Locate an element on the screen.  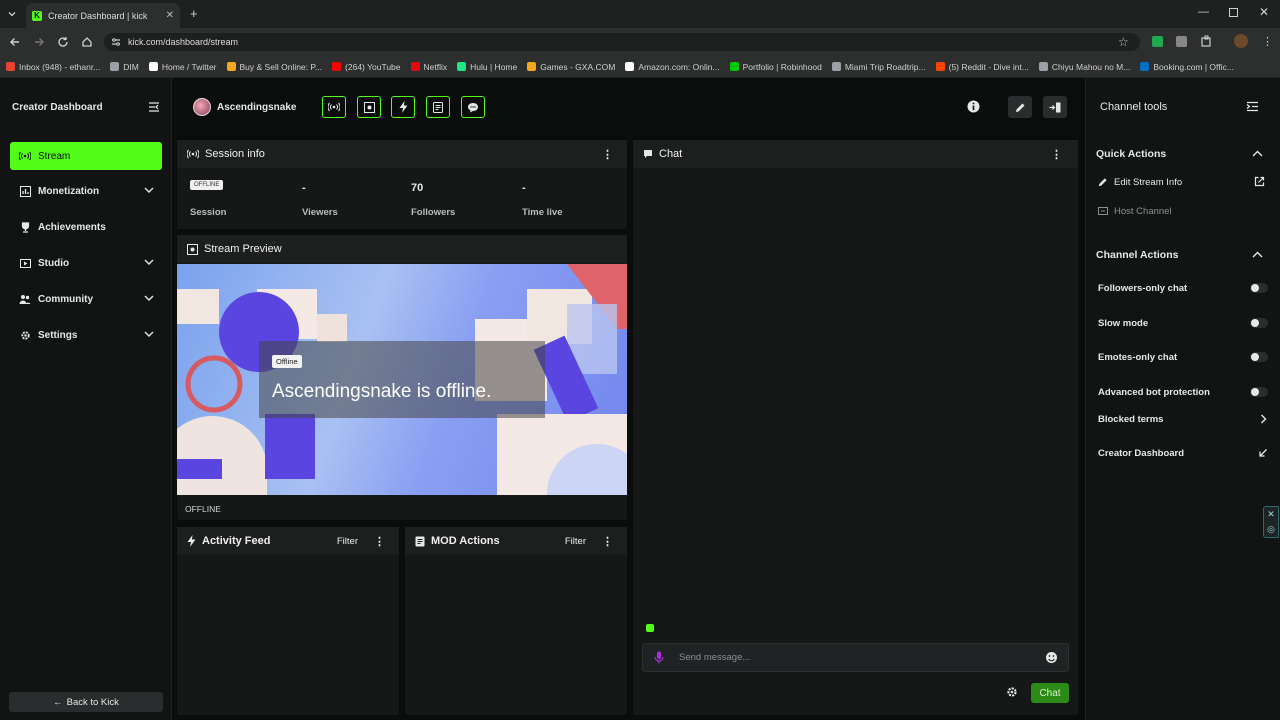
bookmark-item: Portfolio | Robinhood is located at coordinates (775, 67).